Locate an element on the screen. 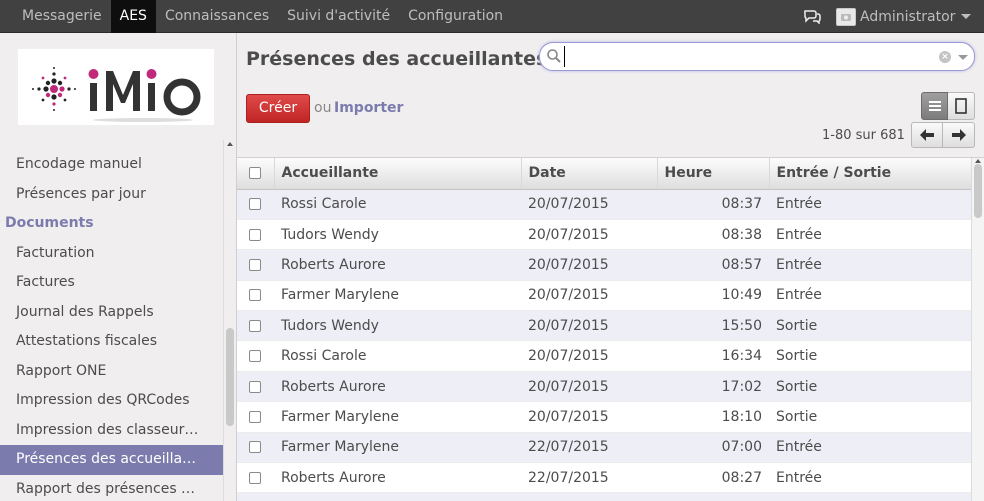 Image resolution: width=984 pixels, height=501 pixels. table-row: Roberts Aurore 20/07/2015 08:57 Entrée is located at coordinates (604, 265).